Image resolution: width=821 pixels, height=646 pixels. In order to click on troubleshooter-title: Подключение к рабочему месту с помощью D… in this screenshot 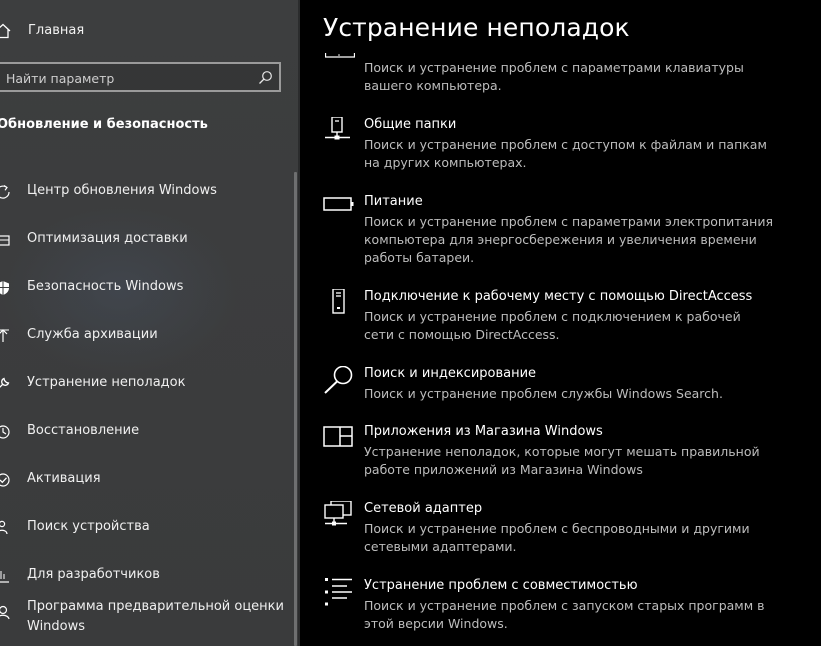, I will do `click(558, 296)`.